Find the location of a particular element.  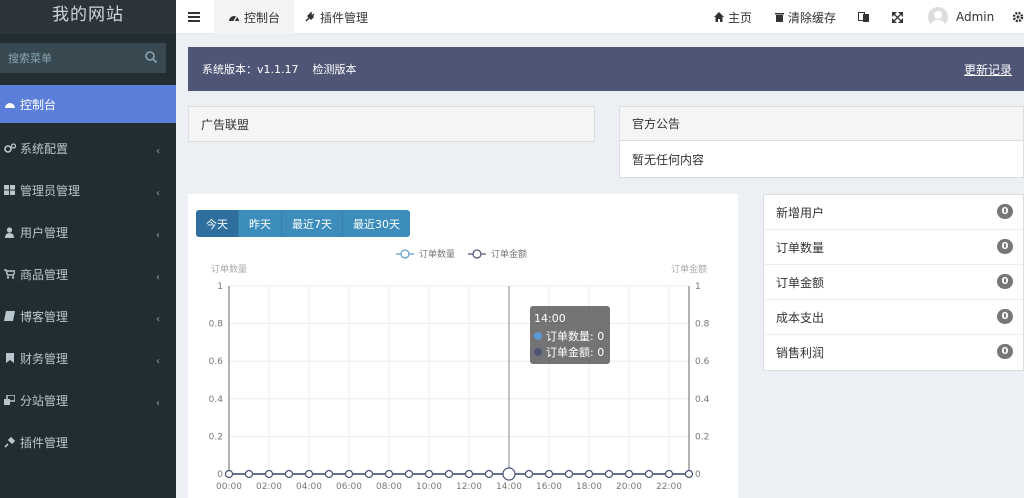

user-menu: Admin is located at coordinates (961, 17).